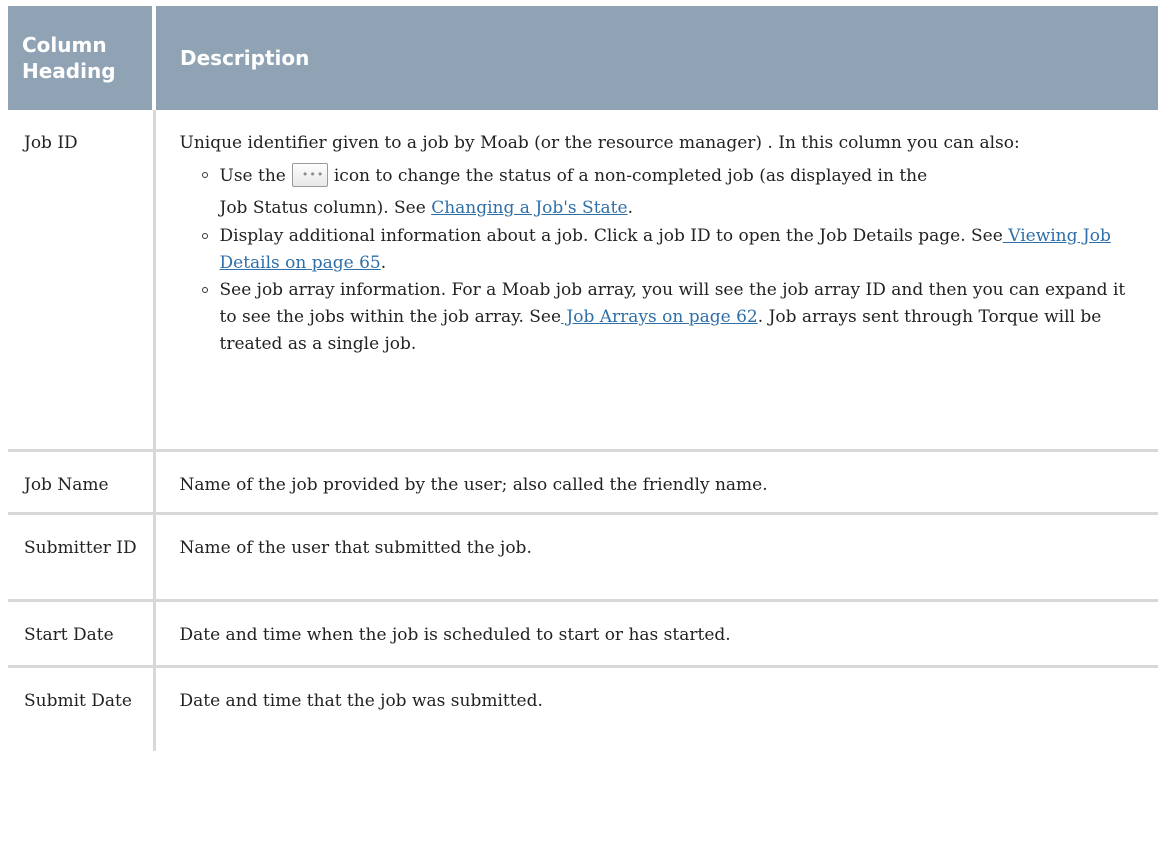 This screenshot has width=1166, height=847. I want to click on column-heading-header: Column Heading, so click(82, 58).